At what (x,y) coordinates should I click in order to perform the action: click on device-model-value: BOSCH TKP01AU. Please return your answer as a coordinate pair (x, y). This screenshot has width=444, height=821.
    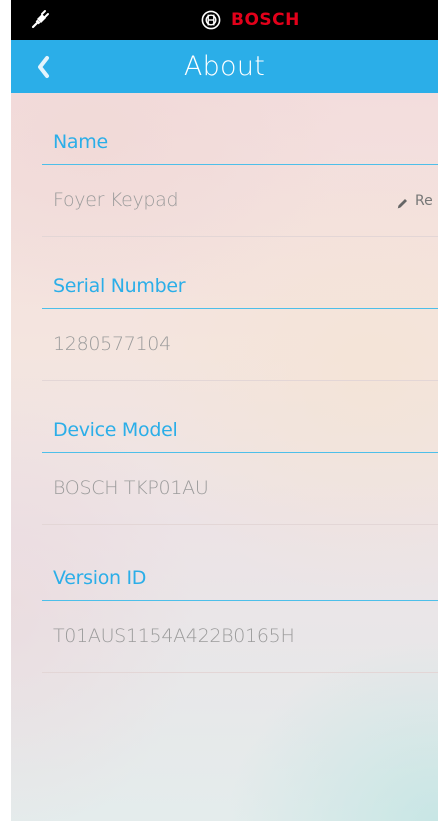
    Looking at the image, I should click on (131, 488).